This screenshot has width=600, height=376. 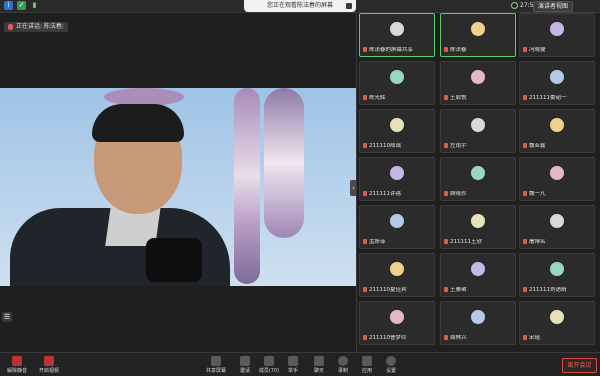 I want to click on leave-meeting-button: 离开会议, so click(x=579, y=365).